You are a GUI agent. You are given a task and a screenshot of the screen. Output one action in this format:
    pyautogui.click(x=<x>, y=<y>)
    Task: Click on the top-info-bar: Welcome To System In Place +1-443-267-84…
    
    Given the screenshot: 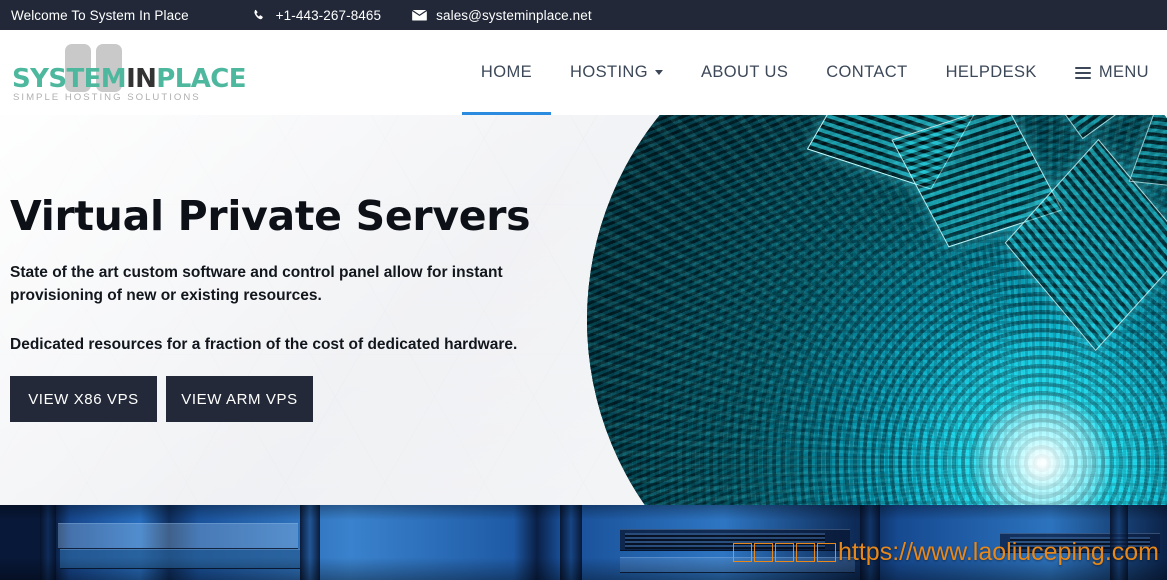 What is the action you would take?
    pyautogui.click(x=583, y=15)
    